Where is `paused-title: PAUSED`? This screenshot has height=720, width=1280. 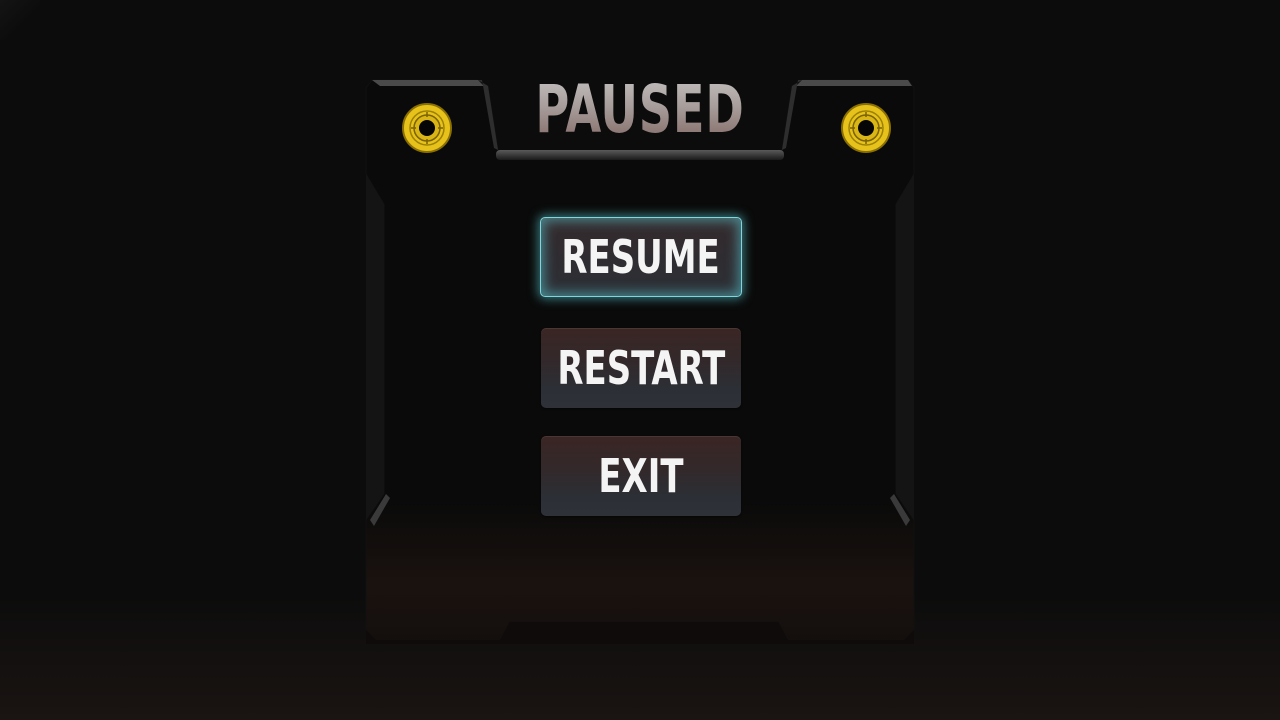 paused-title: PAUSED is located at coordinates (640, 110).